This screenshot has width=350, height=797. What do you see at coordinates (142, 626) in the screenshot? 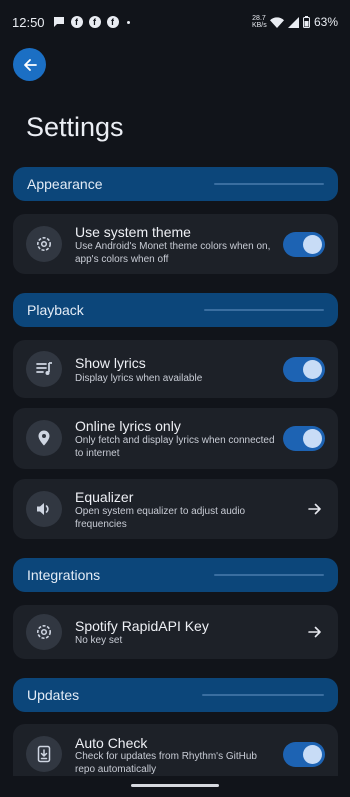
I see `setting-title: Spotify RapidAPI Key` at bounding box center [142, 626].